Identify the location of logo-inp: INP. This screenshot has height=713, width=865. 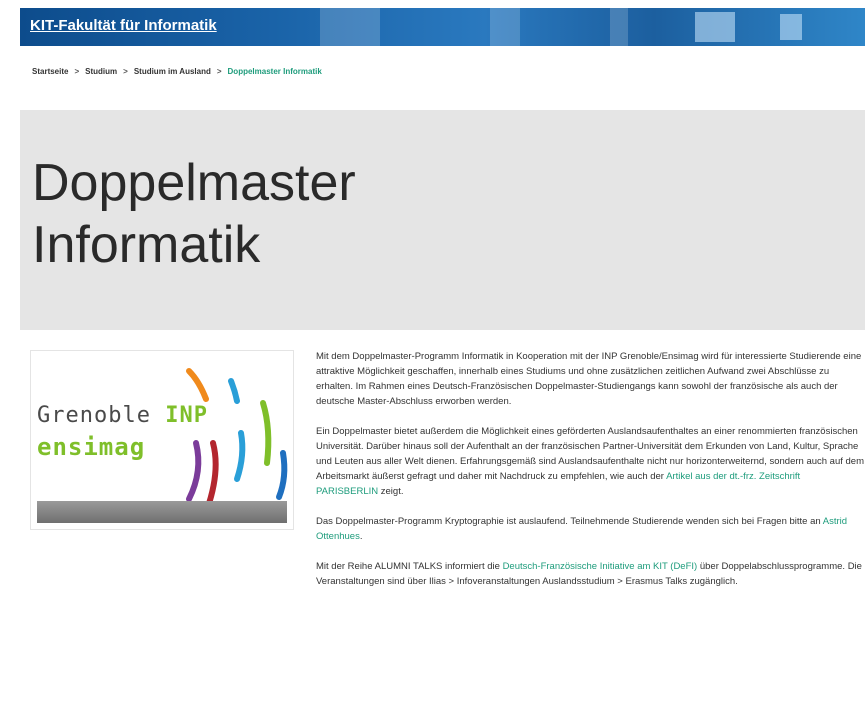
(186, 415).